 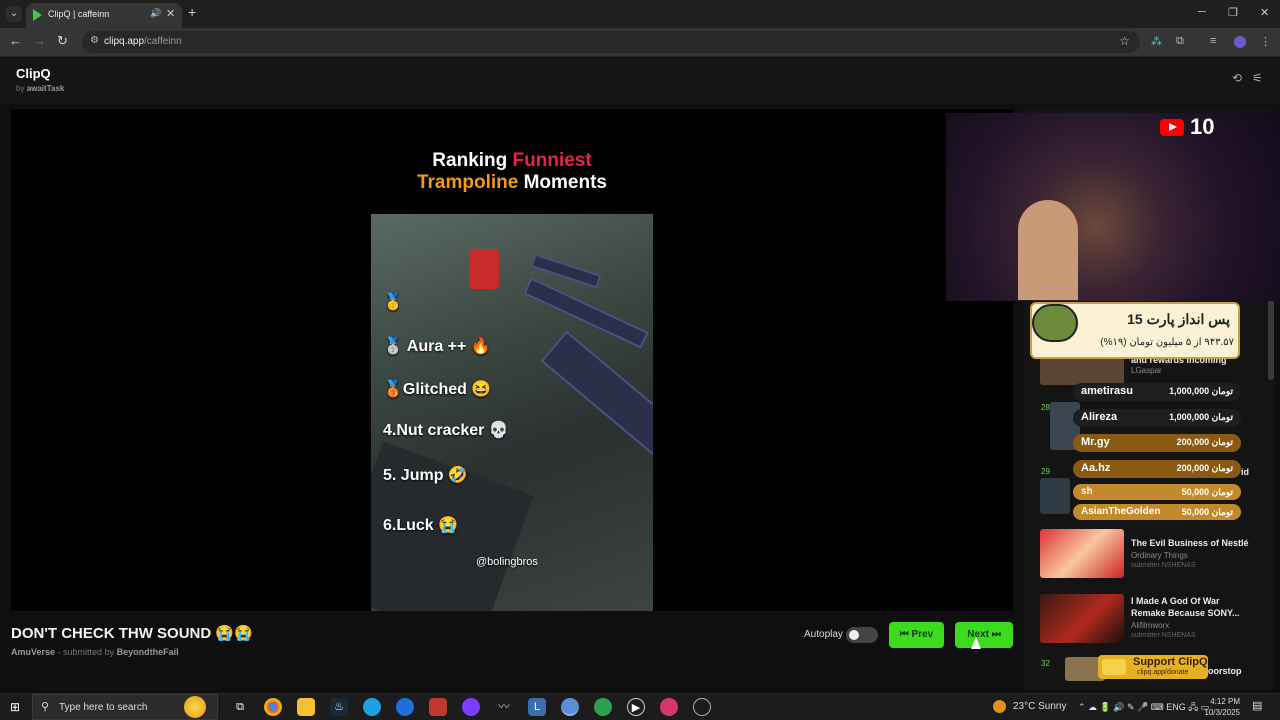 What do you see at coordinates (1170, 662) in the screenshot?
I see `support-title: Support ClipQ` at bounding box center [1170, 662].